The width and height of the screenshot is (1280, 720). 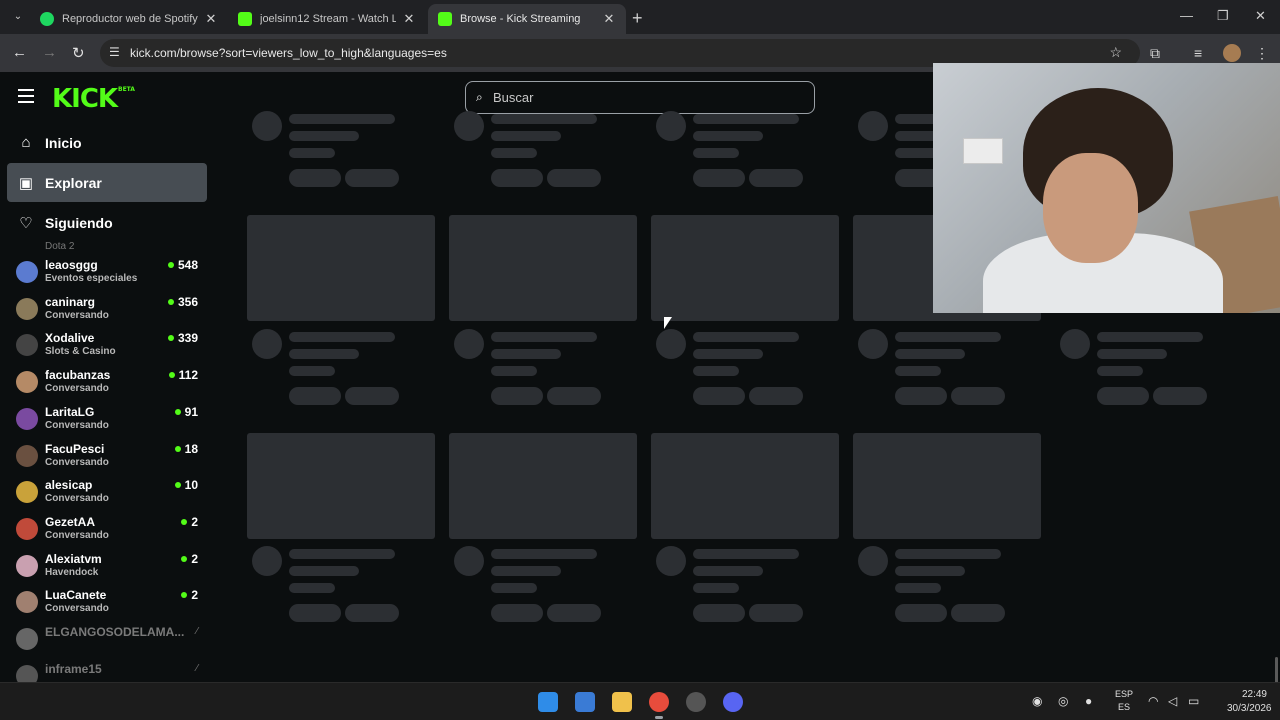 What do you see at coordinates (188, 375) in the screenshot?
I see `viewer-count-value: 112` at bounding box center [188, 375].